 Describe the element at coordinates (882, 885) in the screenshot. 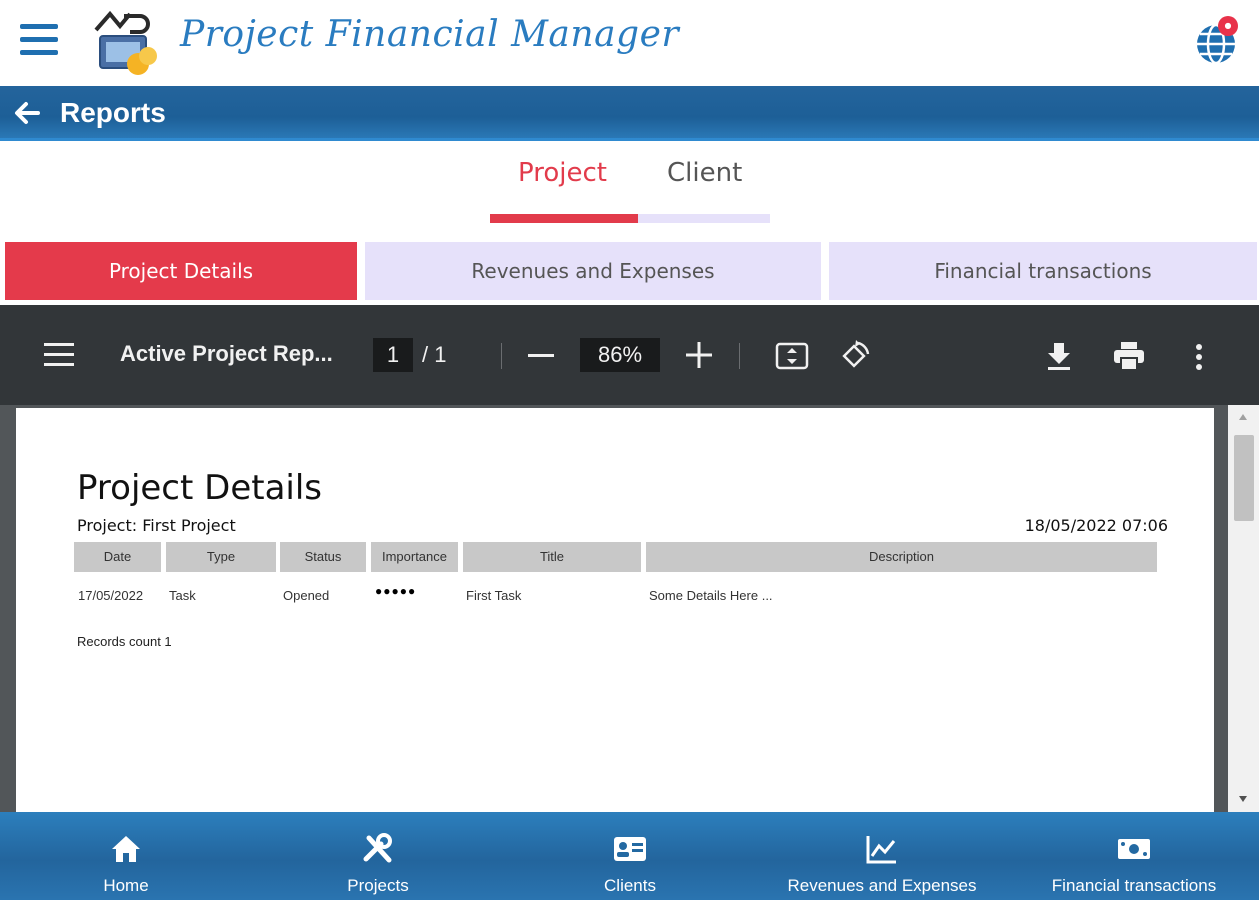

I see `nav-label-revenues-and-expenses: Revenues and Expenses` at that location.